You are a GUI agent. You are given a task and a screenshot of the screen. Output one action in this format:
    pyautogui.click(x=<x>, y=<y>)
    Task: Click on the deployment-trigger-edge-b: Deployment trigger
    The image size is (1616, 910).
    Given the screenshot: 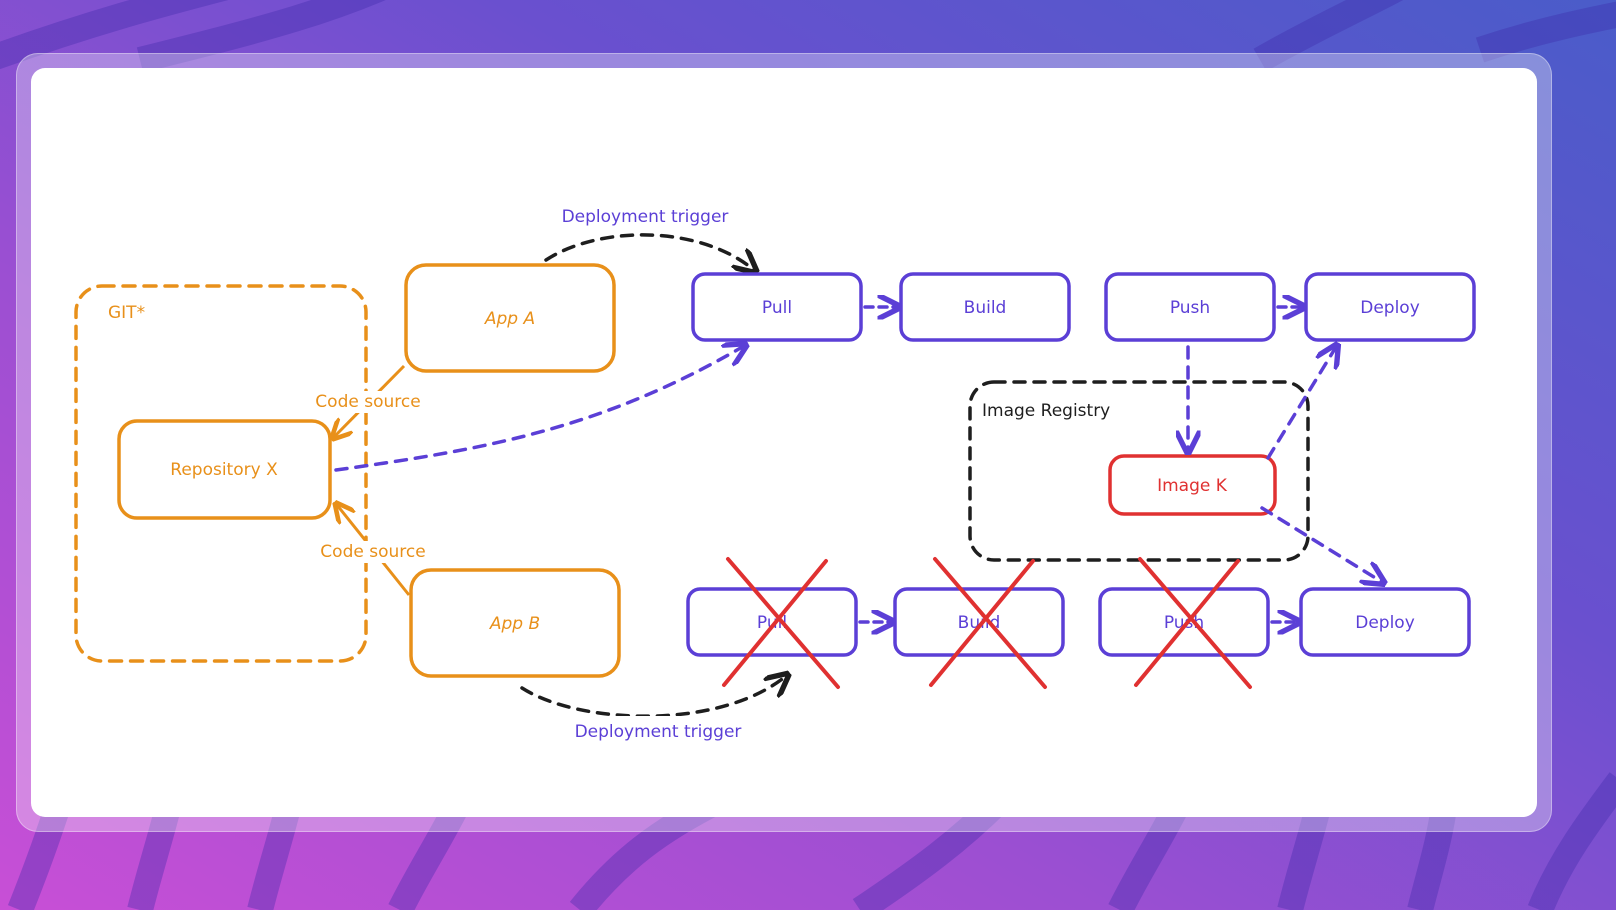 What is the action you would take?
    pyautogui.click(x=653, y=709)
    